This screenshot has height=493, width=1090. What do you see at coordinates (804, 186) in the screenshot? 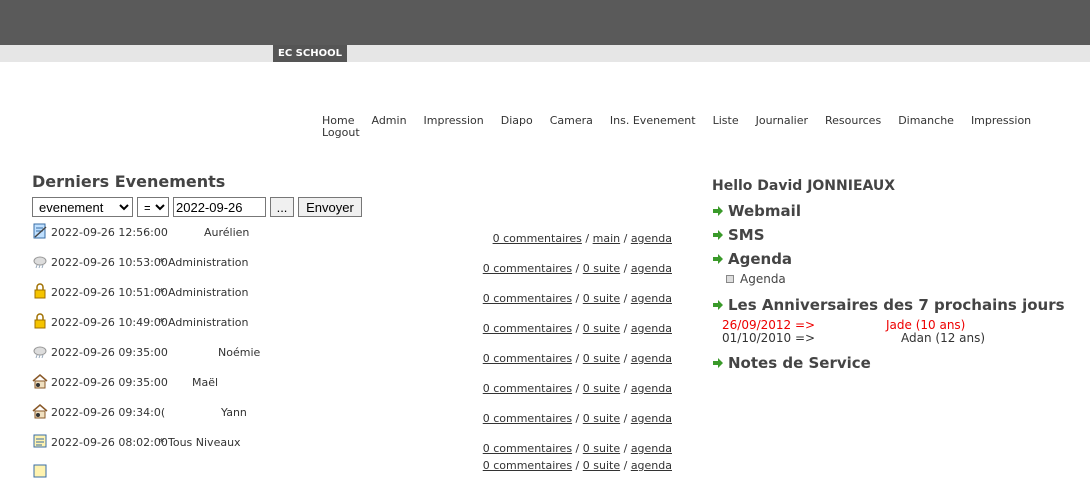
I see `greeting: Hello David JONNIEAUX` at bounding box center [804, 186].